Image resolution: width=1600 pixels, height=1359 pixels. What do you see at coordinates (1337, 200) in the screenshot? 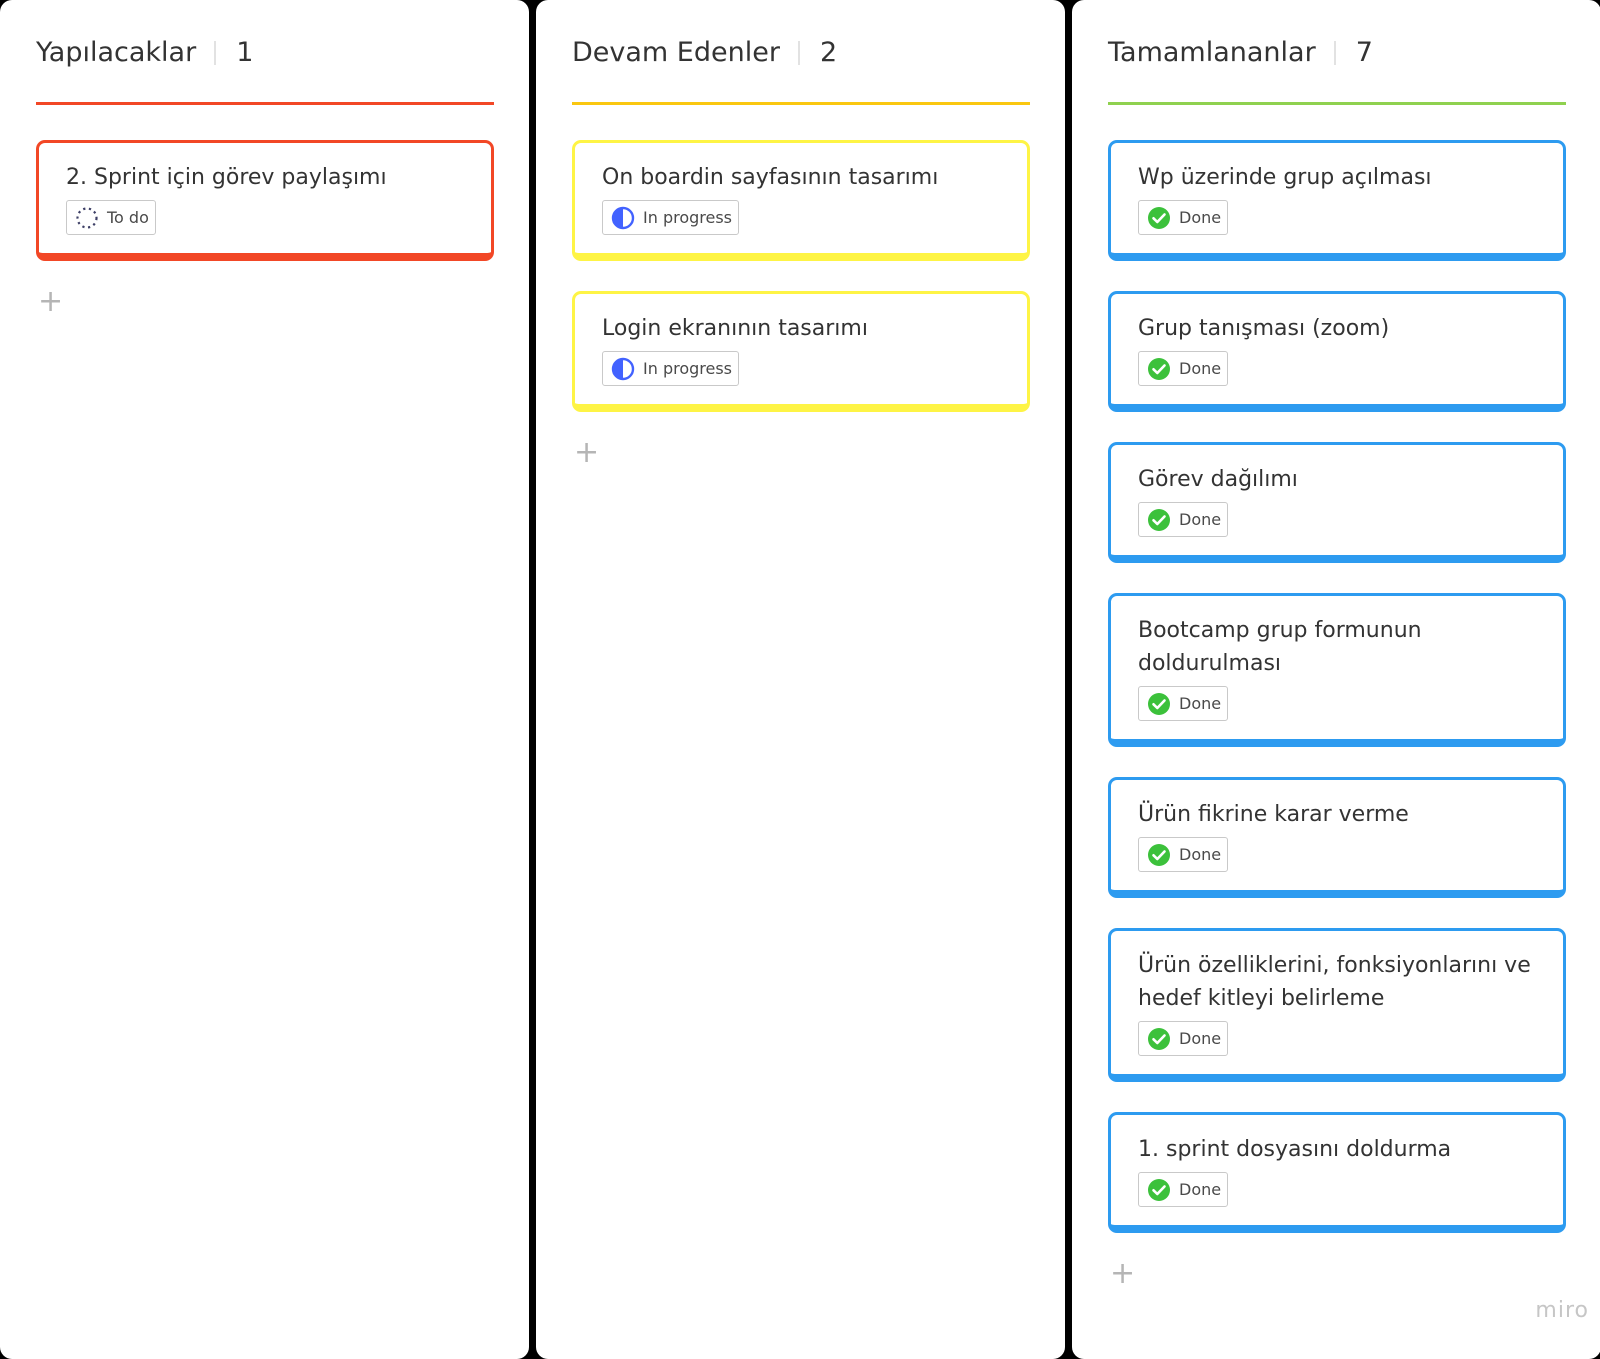
I see `task-card: Wp üzerinde grup açılması Done` at bounding box center [1337, 200].